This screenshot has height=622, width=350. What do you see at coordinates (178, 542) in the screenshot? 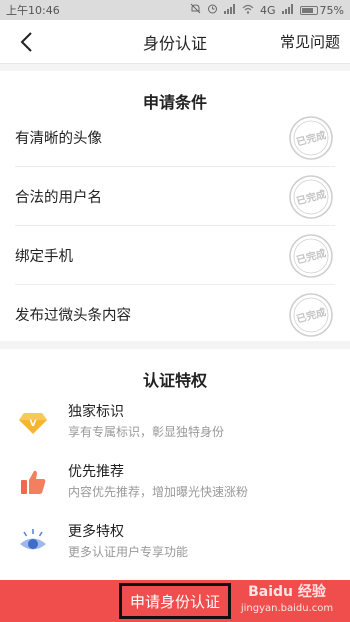
I see `privilege-item: 更多特权 更多认证用户专享功能` at bounding box center [178, 542].